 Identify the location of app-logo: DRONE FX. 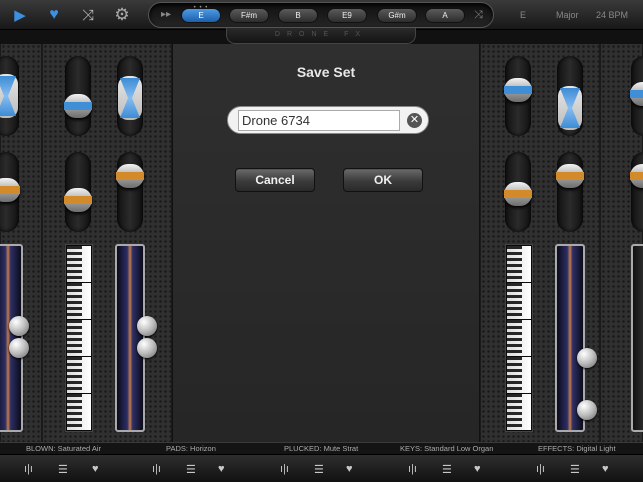
(321, 36).